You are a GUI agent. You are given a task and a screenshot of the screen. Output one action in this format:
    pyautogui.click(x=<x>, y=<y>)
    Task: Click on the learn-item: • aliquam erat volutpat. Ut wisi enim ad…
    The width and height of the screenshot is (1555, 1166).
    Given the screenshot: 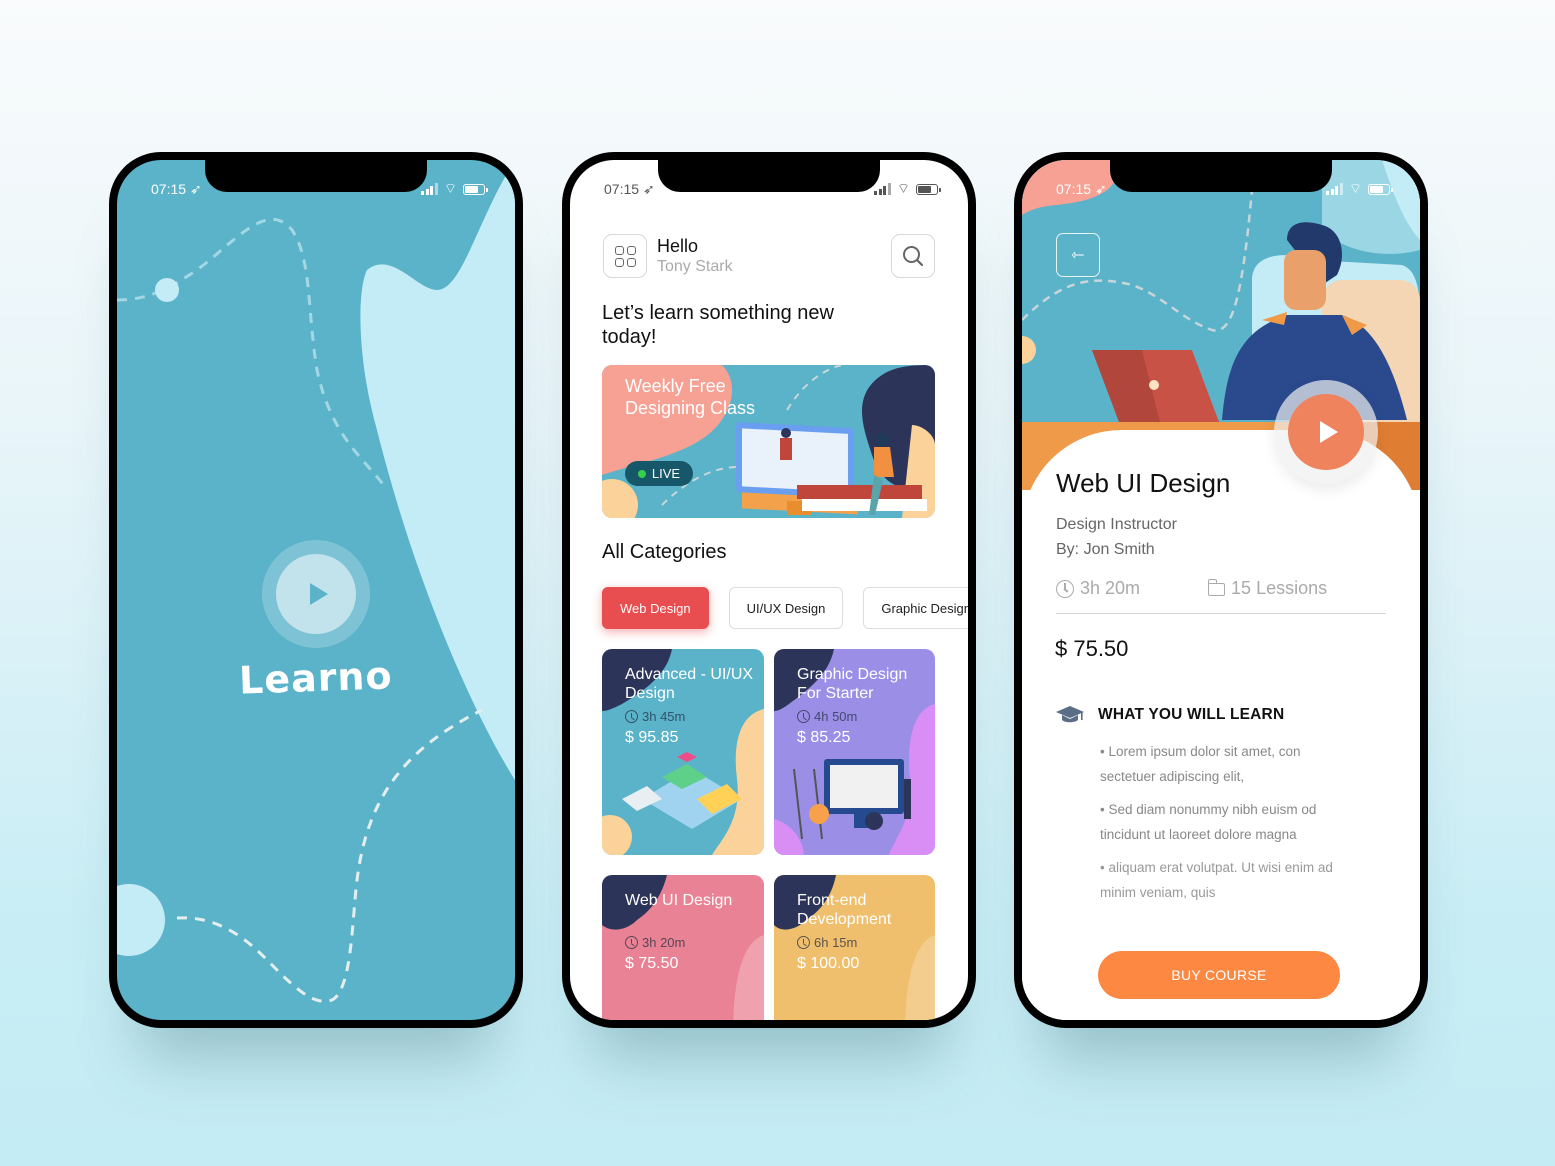 What is the action you would take?
    pyautogui.click(x=1216, y=880)
    